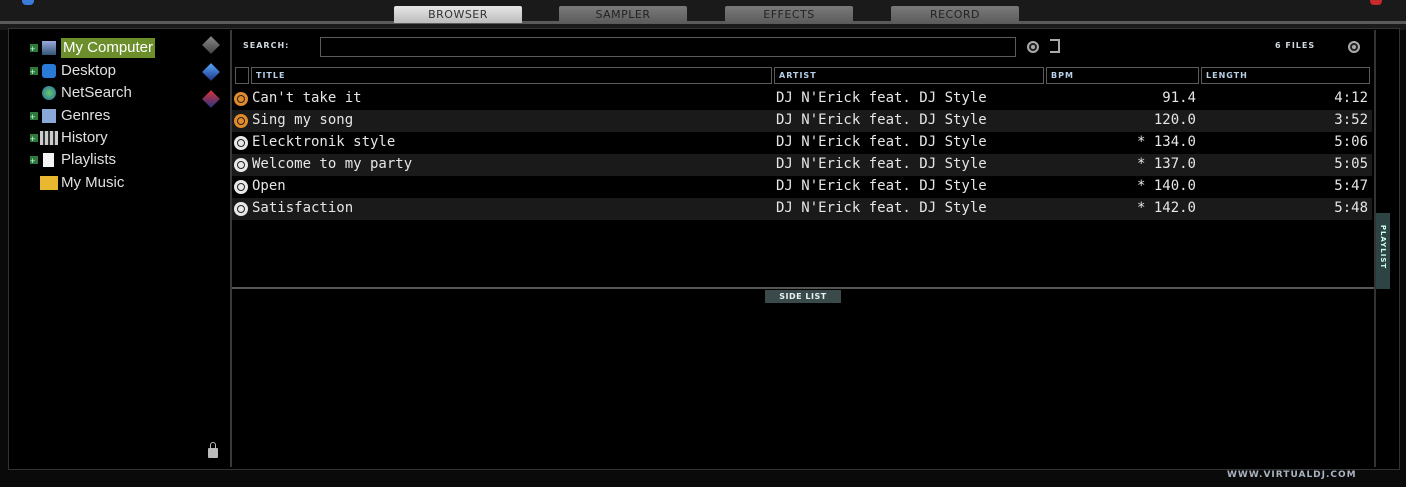 This screenshot has height=487, width=1406. What do you see at coordinates (303, 208) in the screenshot?
I see `track-title: Satisfaction` at bounding box center [303, 208].